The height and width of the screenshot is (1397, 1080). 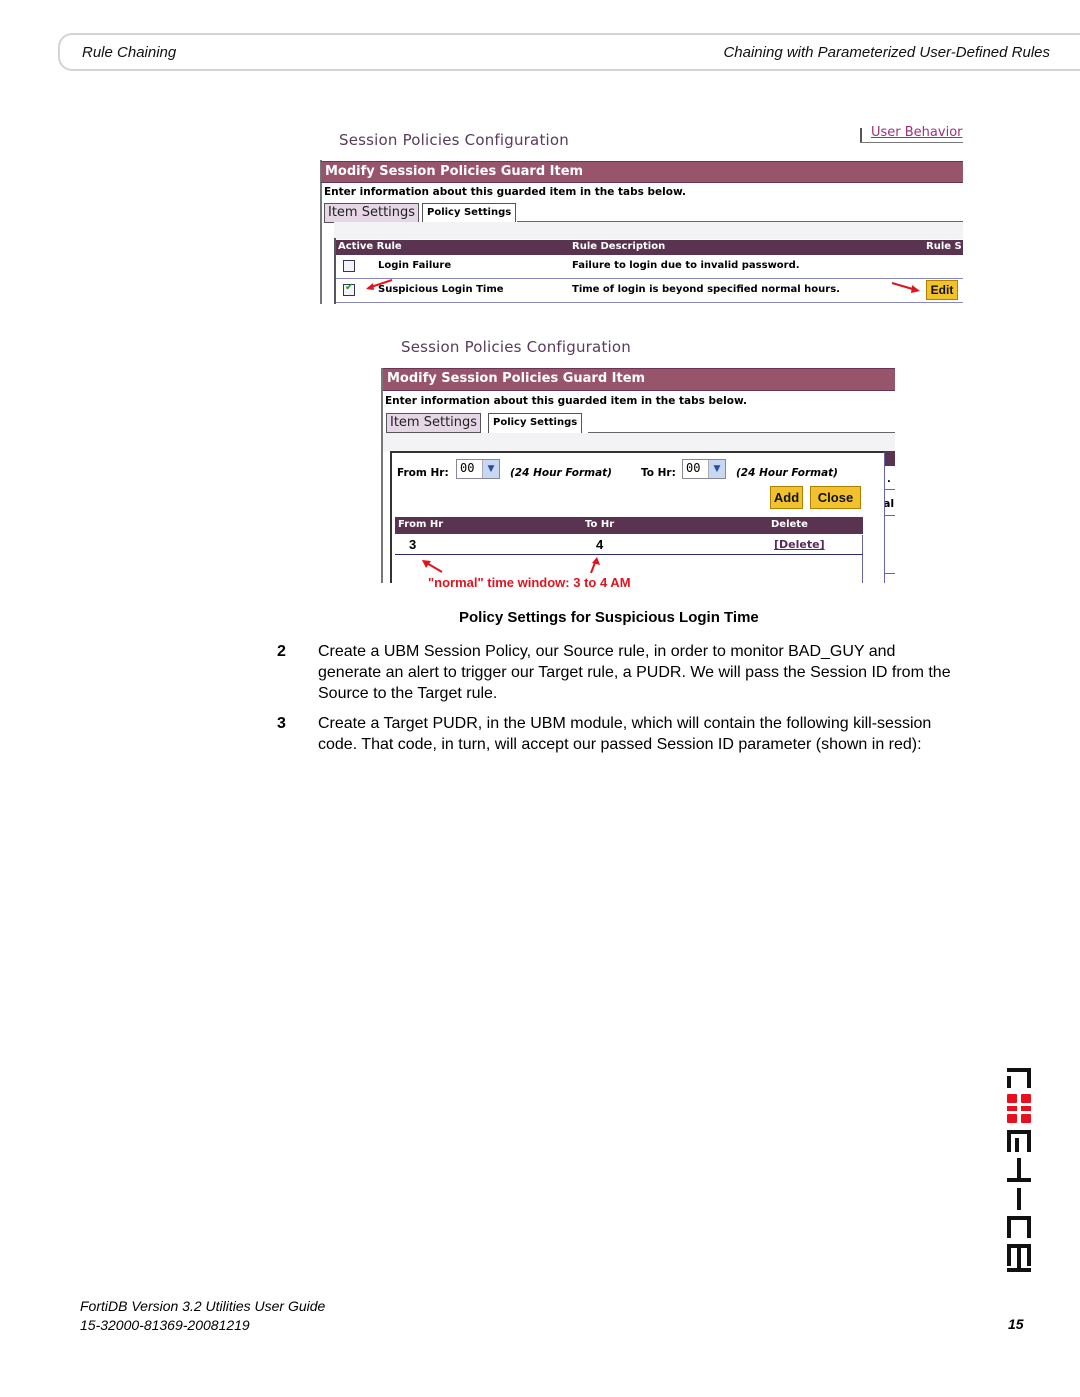 What do you see at coordinates (535, 423) in the screenshot?
I see `tab-policy-settings: Policy Settings` at bounding box center [535, 423].